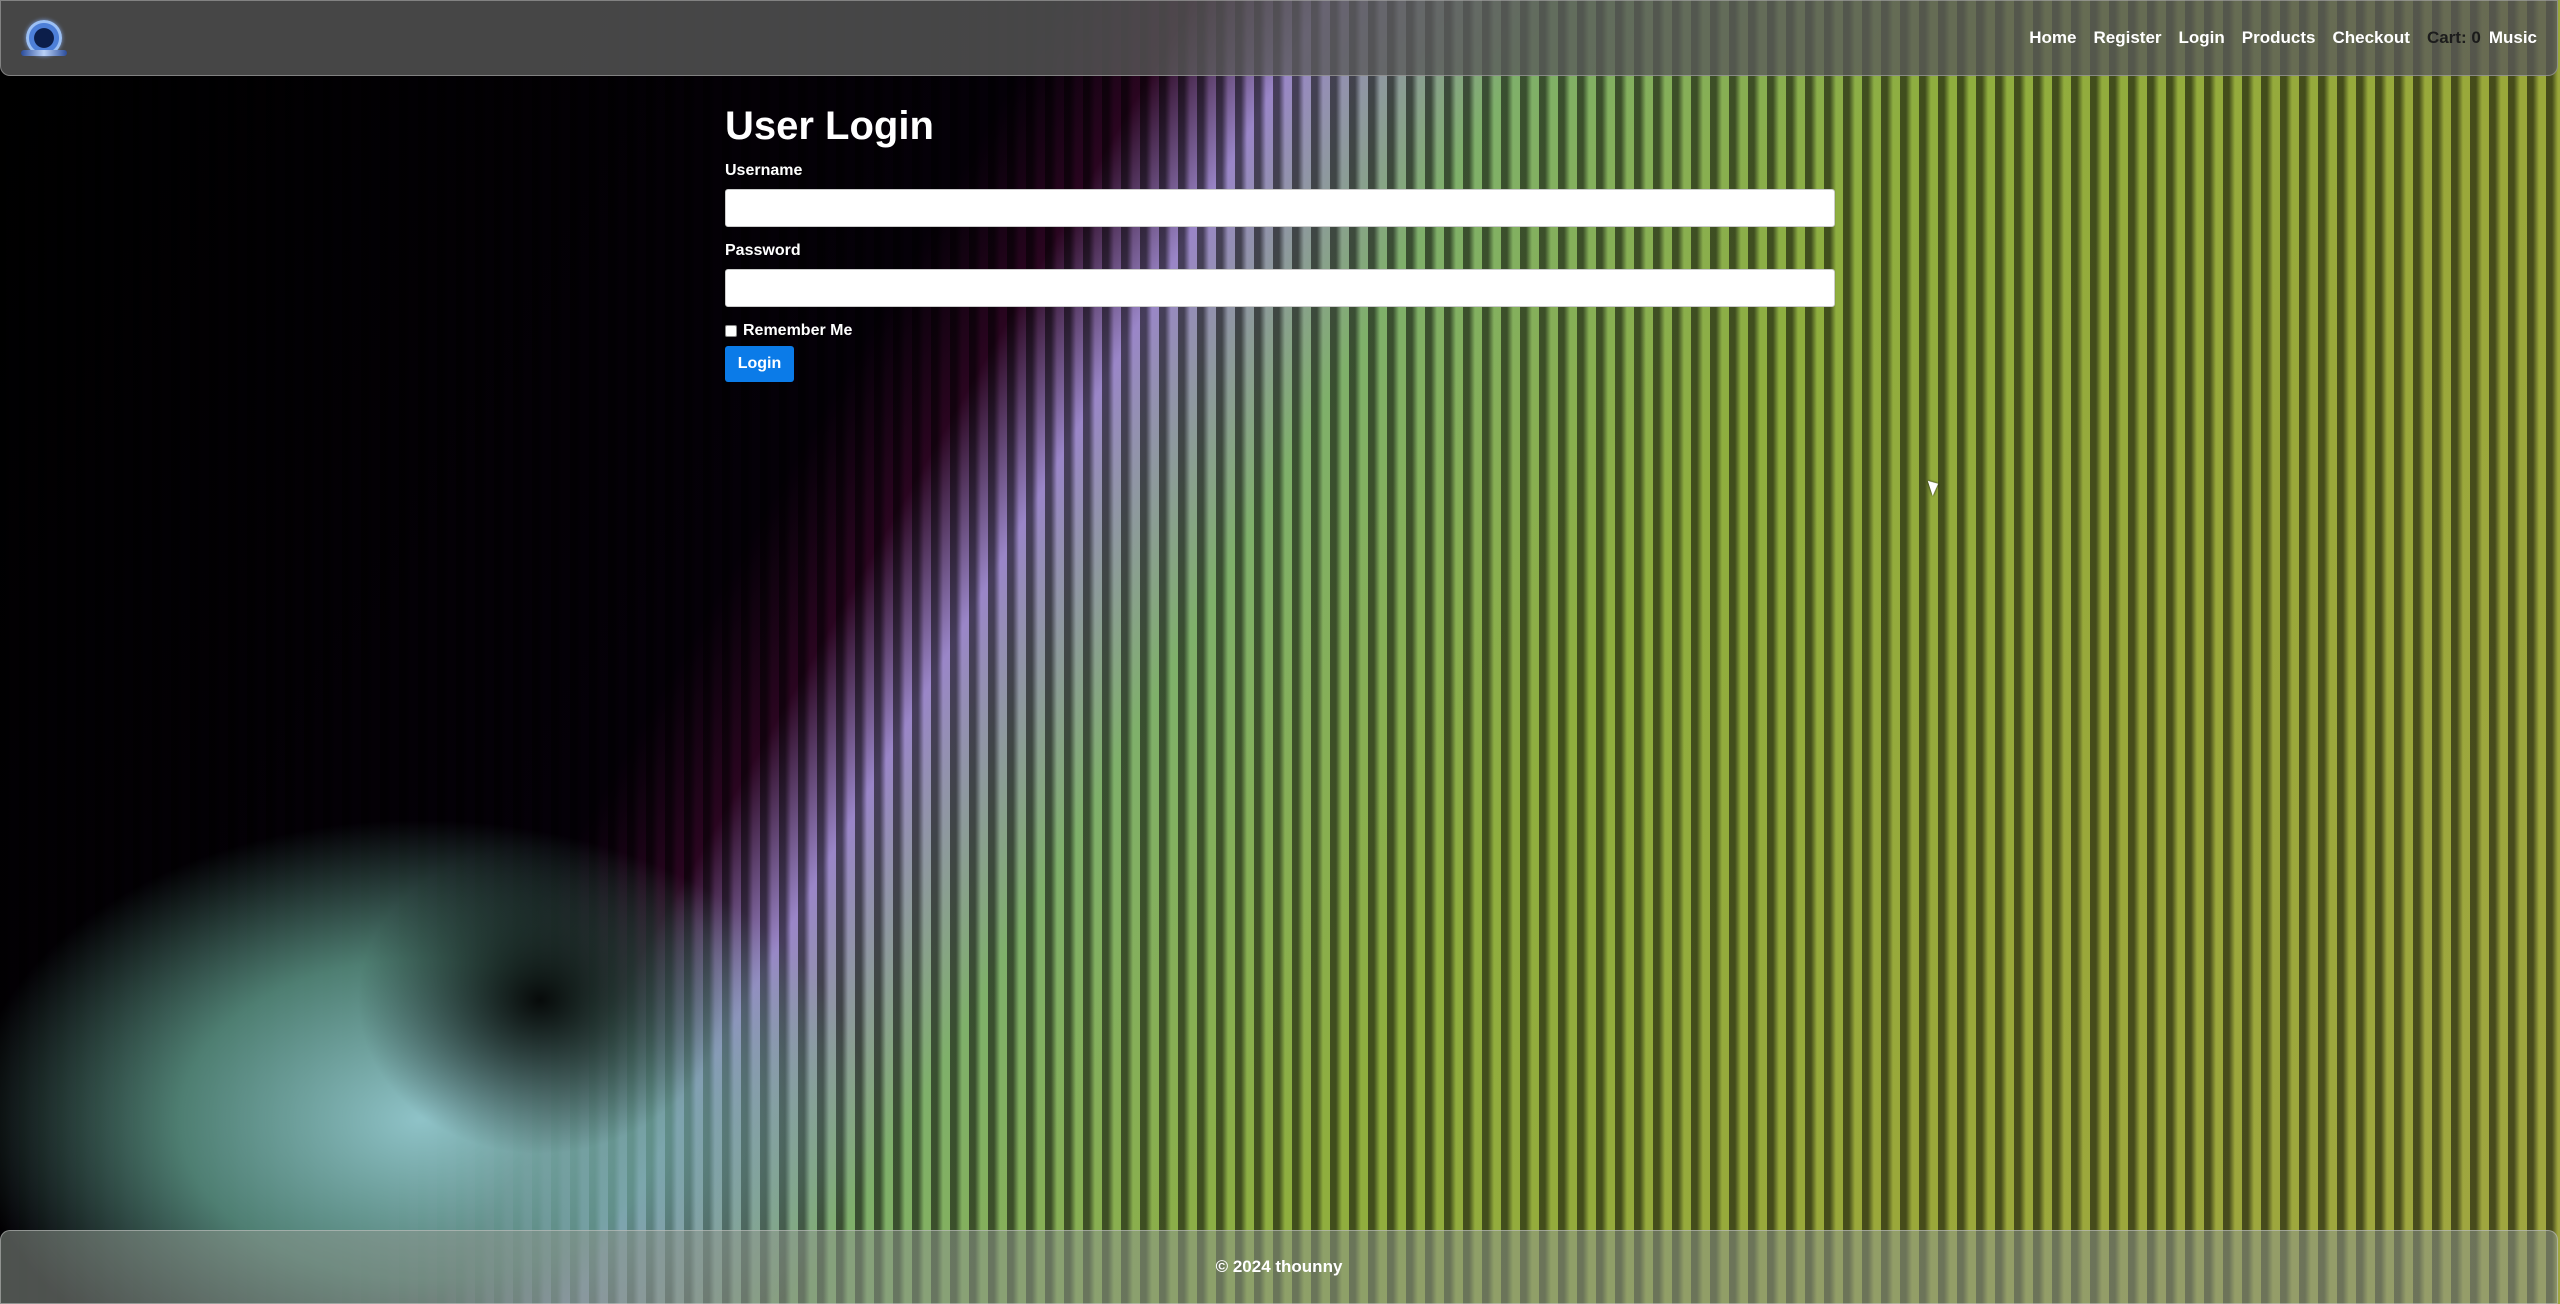 The image size is (2560, 1304). I want to click on footer: © 2024 thounny, so click(1279, 1267).